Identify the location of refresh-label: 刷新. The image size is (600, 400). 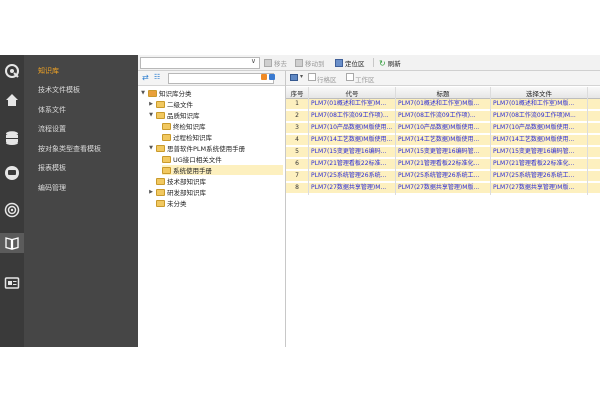
(394, 64).